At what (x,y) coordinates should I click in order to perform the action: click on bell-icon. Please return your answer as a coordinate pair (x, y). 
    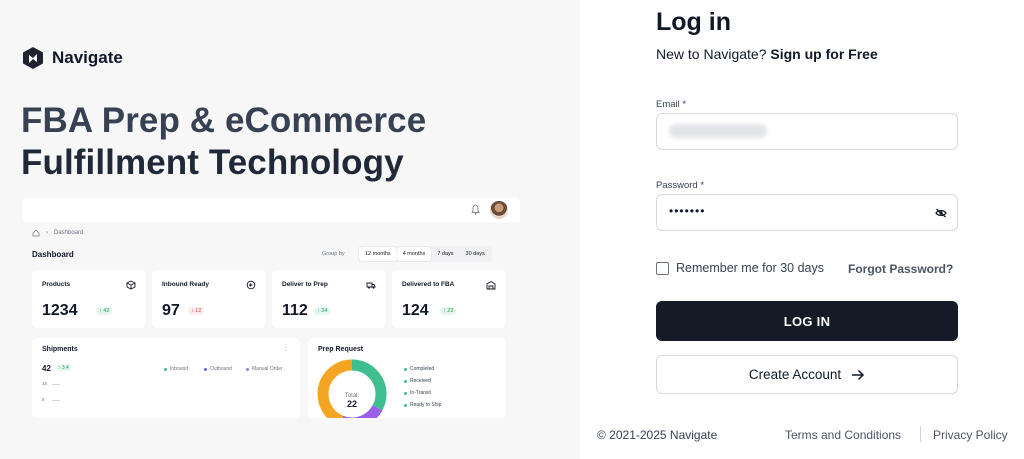
    Looking at the image, I should click on (475, 209).